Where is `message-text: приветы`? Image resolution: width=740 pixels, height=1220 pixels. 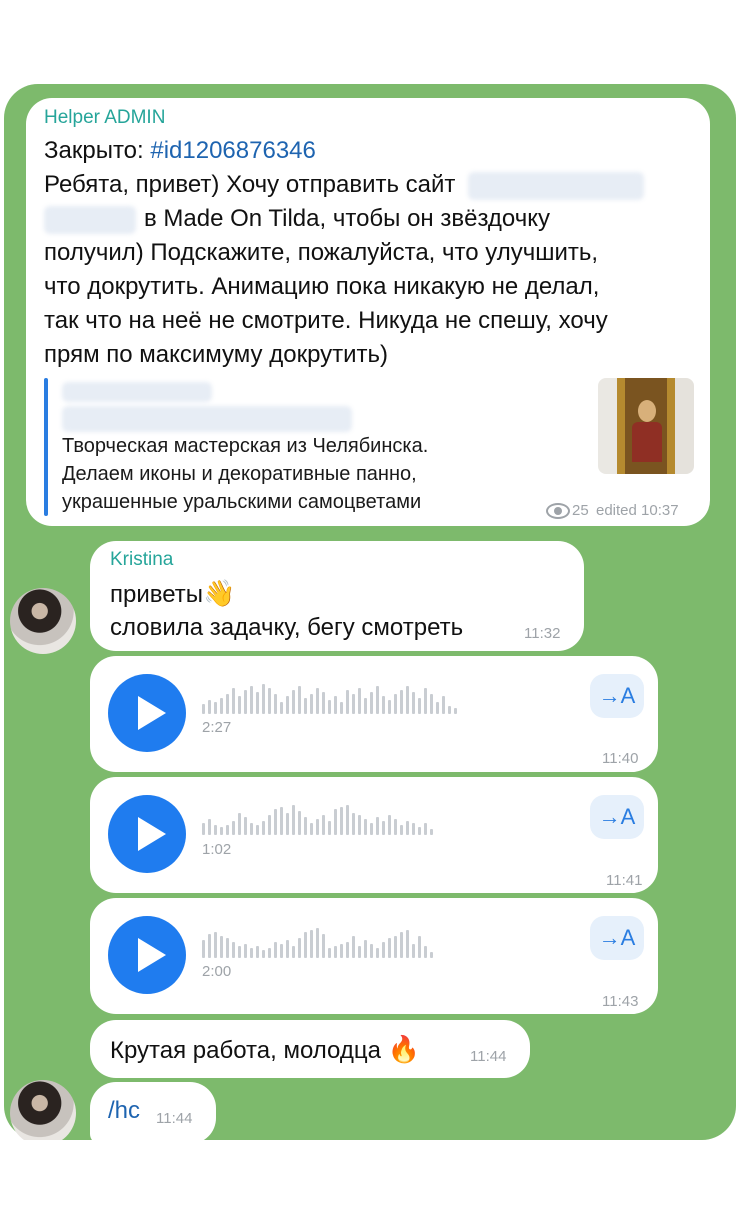
message-text: приветы is located at coordinates (157, 594).